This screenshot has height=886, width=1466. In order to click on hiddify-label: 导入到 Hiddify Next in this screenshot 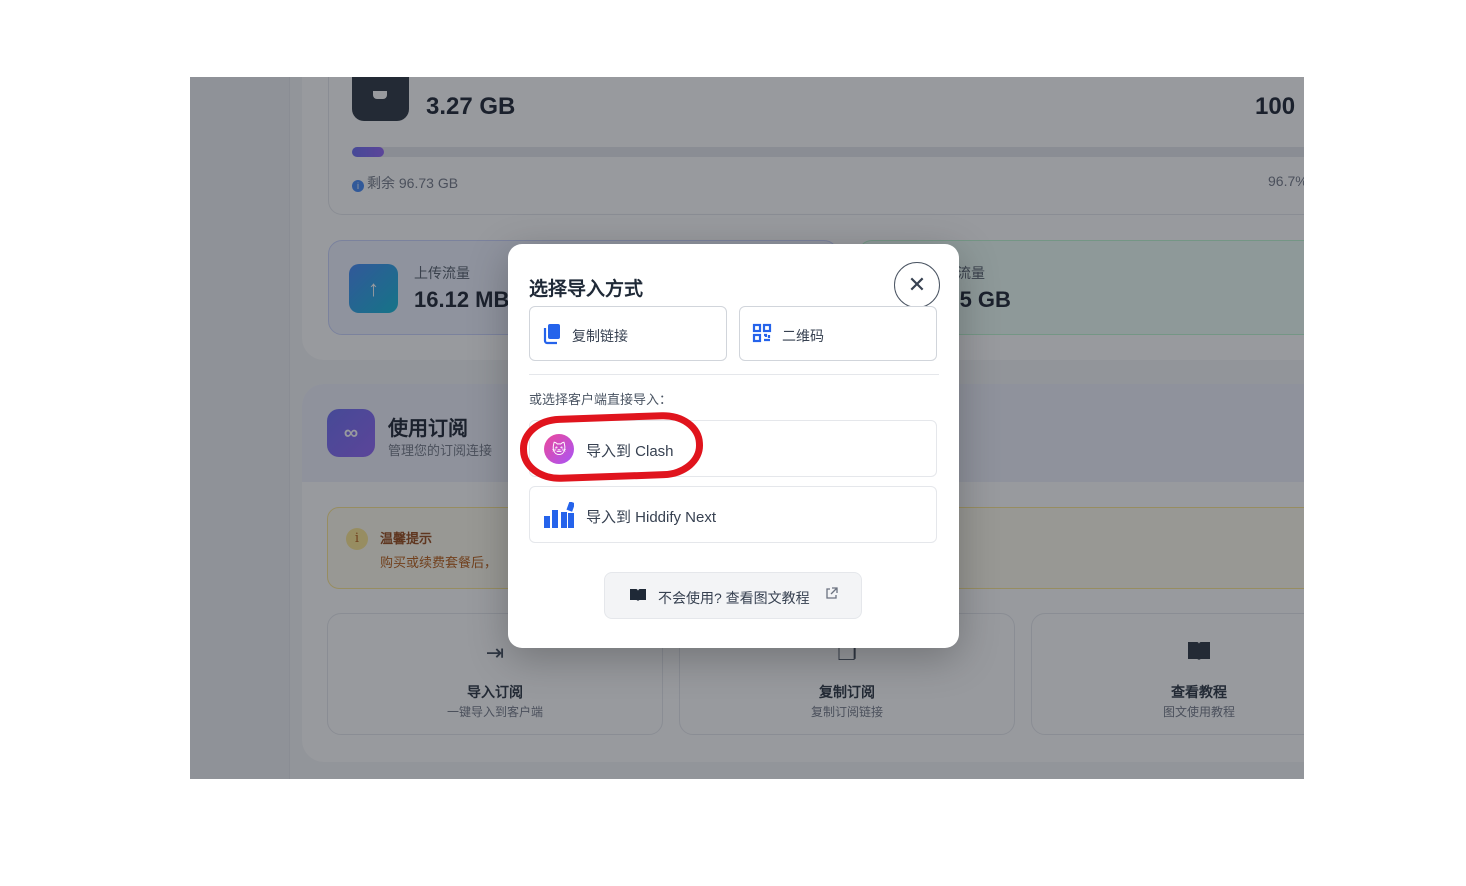, I will do `click(651, 517)`.